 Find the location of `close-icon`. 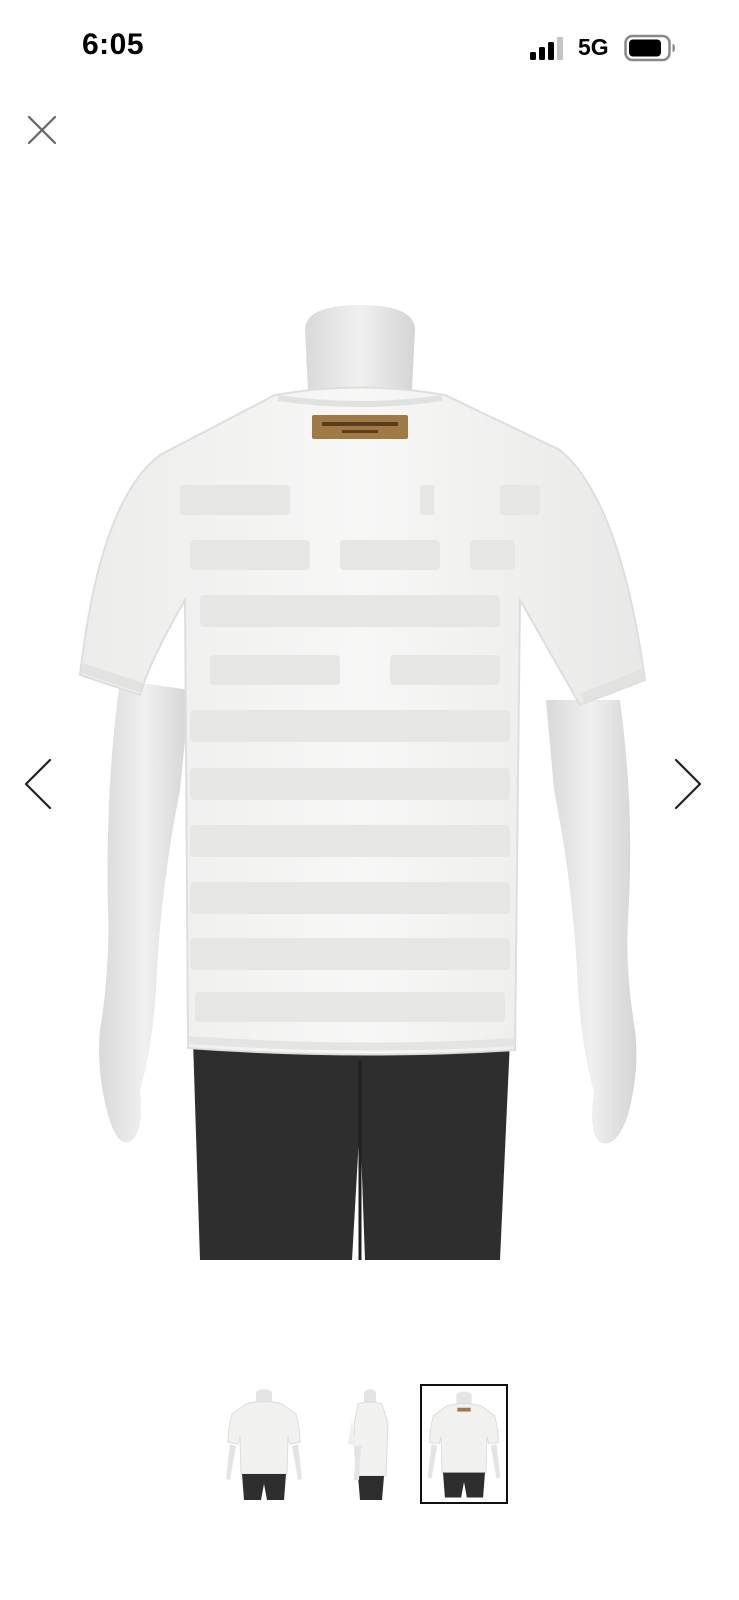

close-icon is located at coordinates (42, 130).